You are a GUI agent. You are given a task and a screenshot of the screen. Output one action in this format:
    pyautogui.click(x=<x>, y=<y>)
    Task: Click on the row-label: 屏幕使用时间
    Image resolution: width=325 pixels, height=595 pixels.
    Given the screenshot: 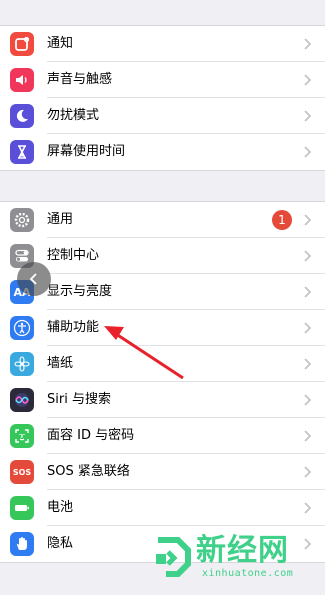 What is the action you would take?
    pyautogui.click(x=86, y=151)
    